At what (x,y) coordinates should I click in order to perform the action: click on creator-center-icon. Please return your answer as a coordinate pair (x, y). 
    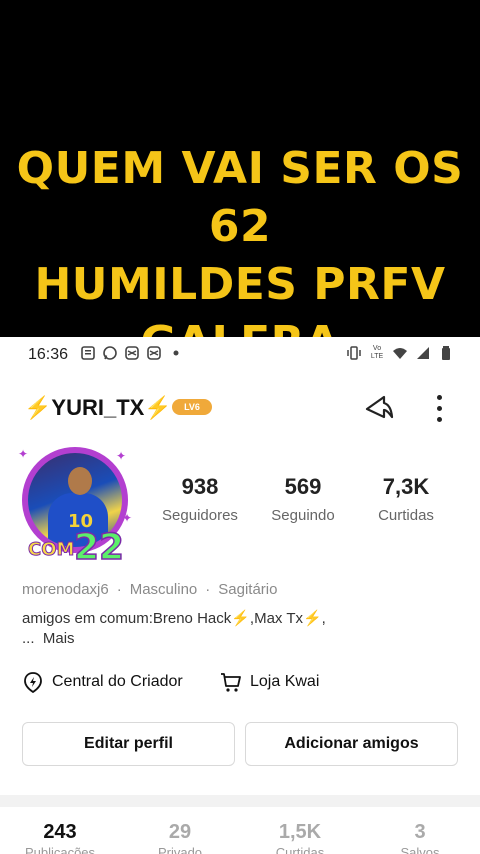
    Looking at the image, I should click on (33, 682).